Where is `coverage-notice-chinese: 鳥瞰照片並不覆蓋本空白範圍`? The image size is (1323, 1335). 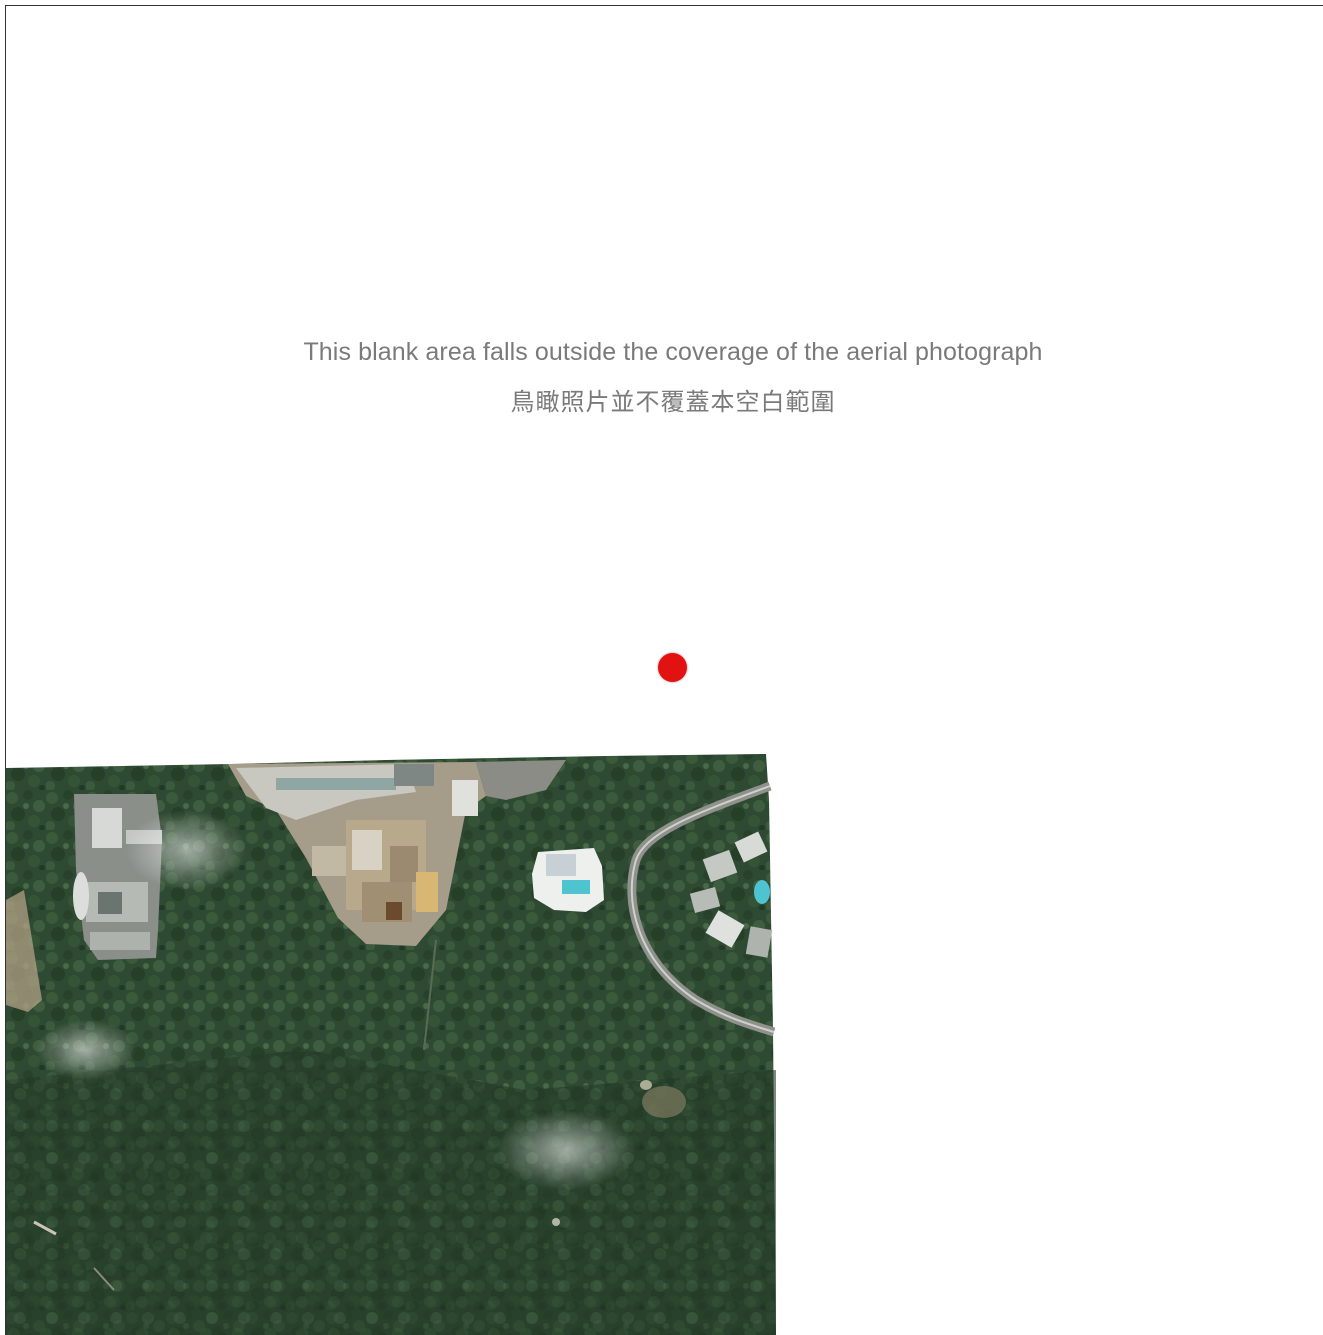 coverage-notice-chinese: 鳥瞰照片並不覆蓋本空白範圍 is located at coordinates (673, 402).